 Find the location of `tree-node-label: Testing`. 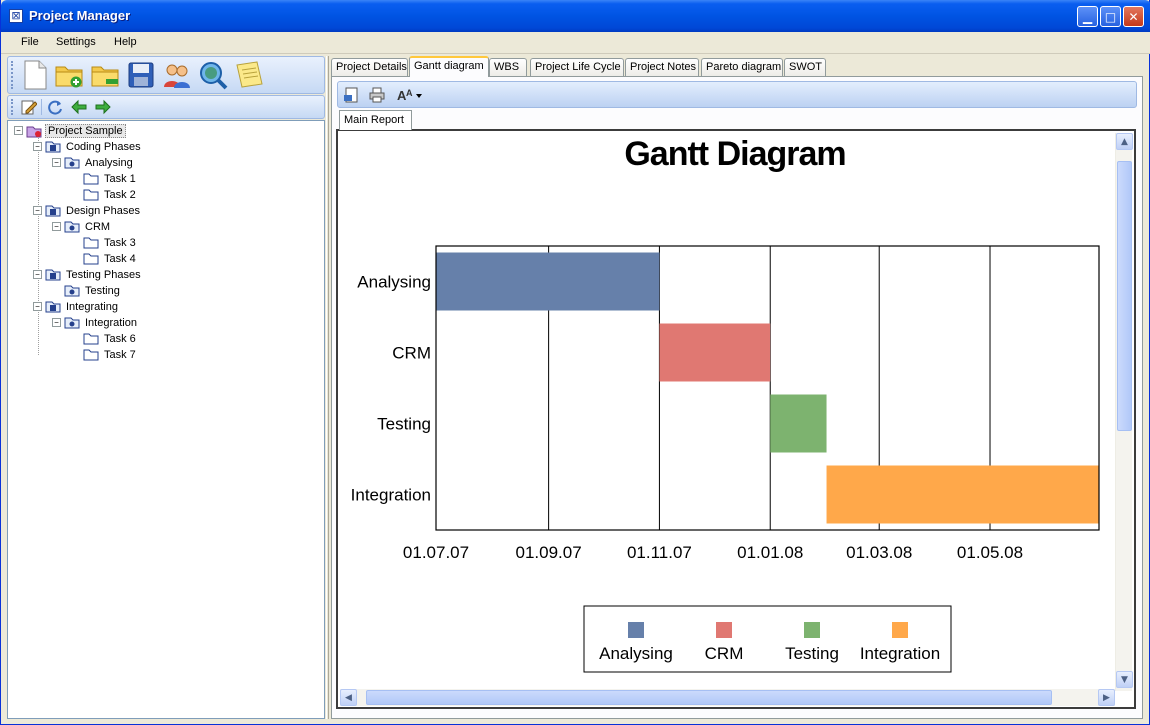

tree-node-label: Testing is located at coordinates (102, 290).